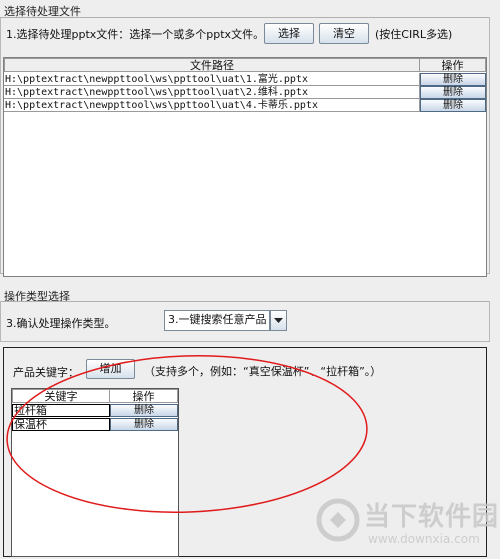 The image size is (500, 559). What do you see at coordinates (61, 424) in the screenshot?
I see `keyword-cell: 保温杯` at bounding box center [61, 424].